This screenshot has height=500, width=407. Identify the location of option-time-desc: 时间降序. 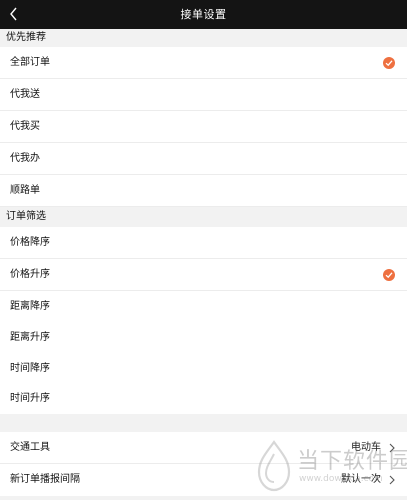
(203, 369).